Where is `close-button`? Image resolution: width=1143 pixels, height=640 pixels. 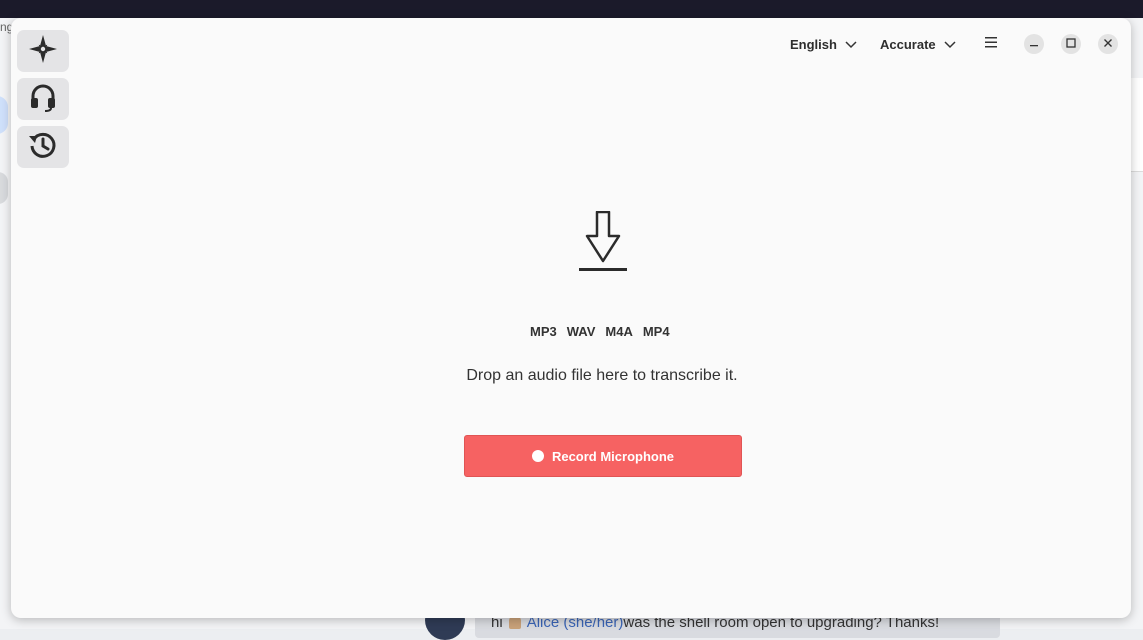 close-button is located at coordinates (1108, 44).